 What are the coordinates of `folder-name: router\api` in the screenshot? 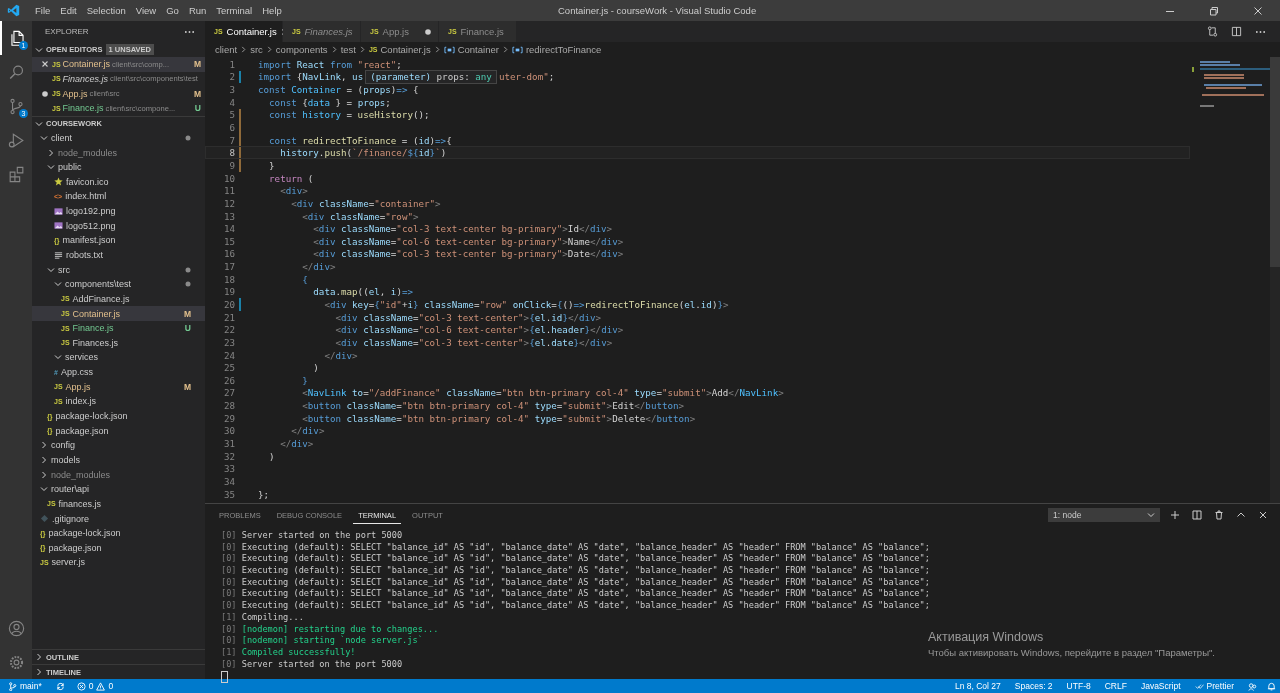 It's located at (70, 489).